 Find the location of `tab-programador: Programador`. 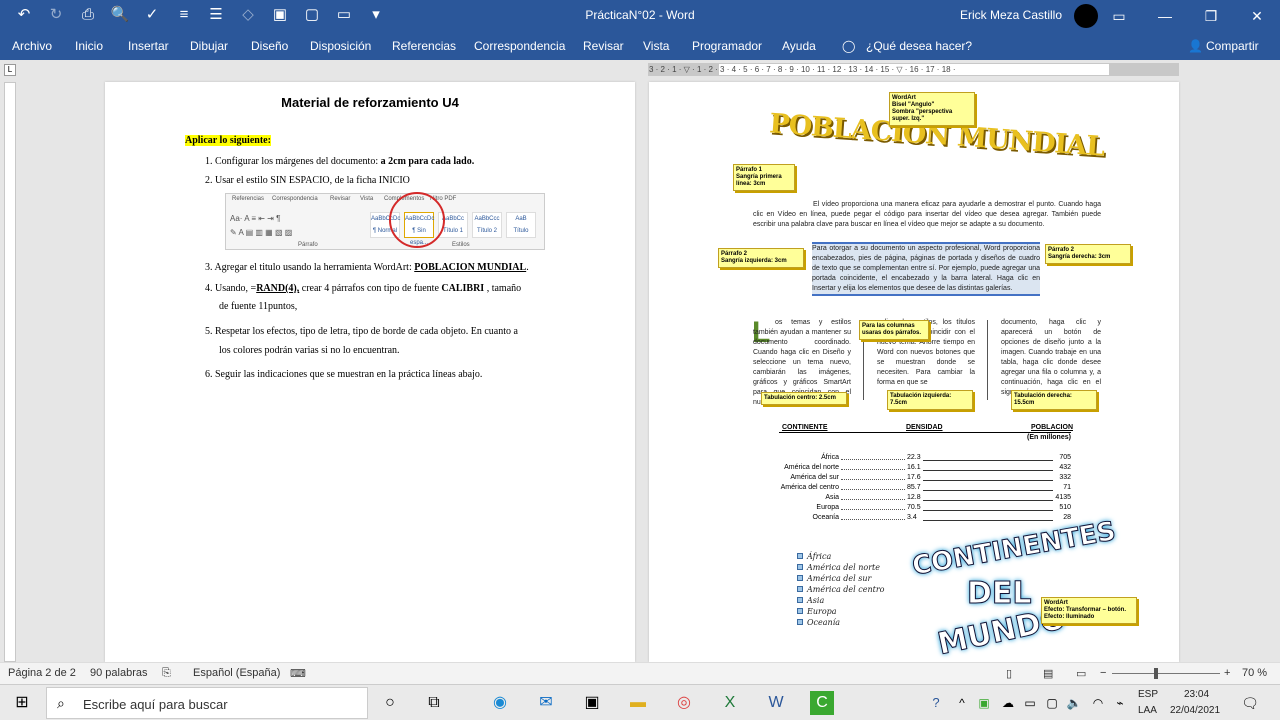

tab-programador: Programador is located at coordinates (727, 46).